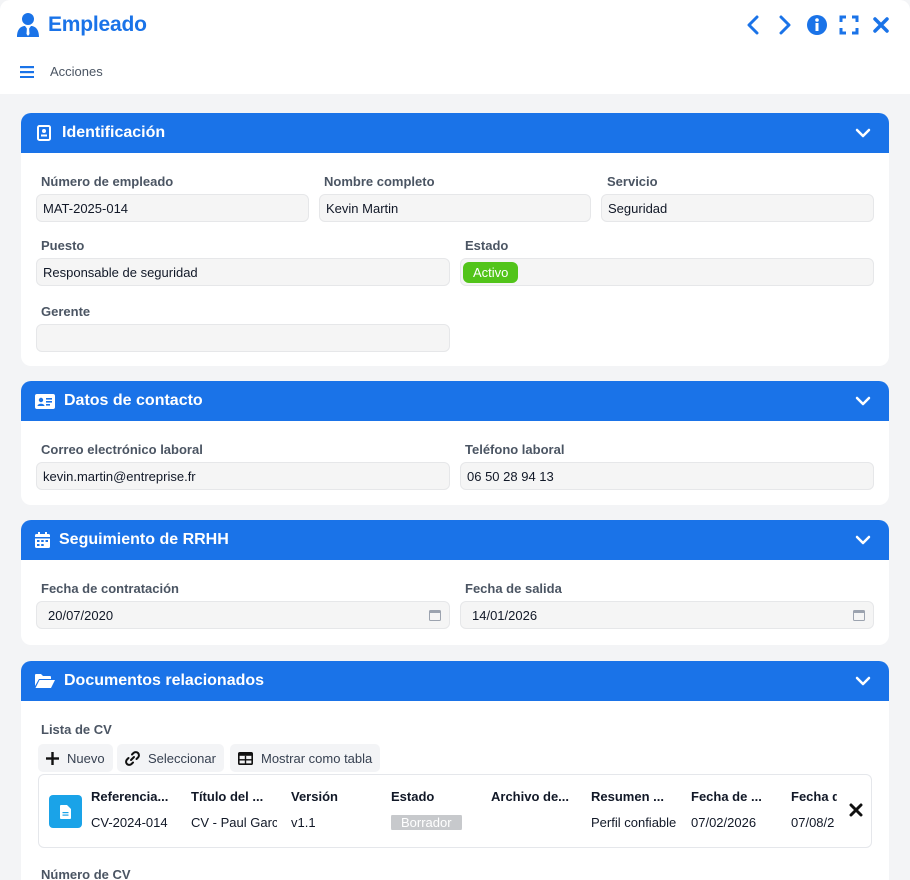  What do you see at coordinates (317, 758) in the screenshot?
I see `show-table-button-label: Mostrar como tabla` at bounding box center [317, 758].